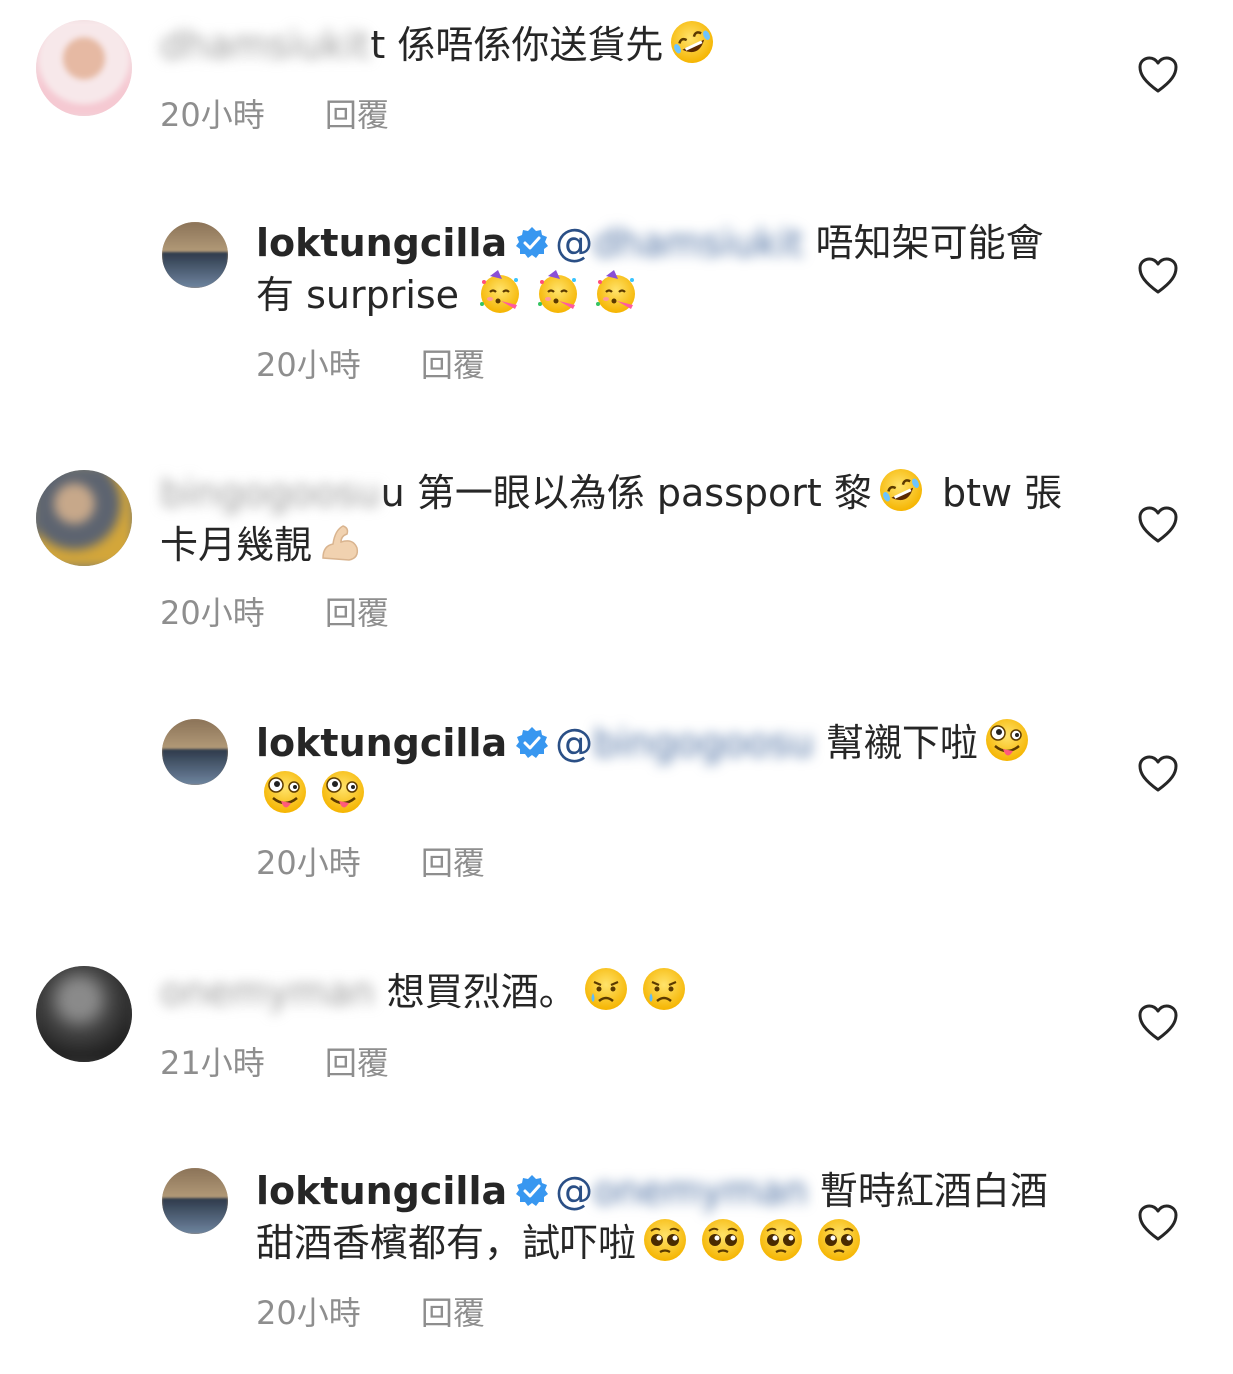  I want to click on comment-body-line2: 有 surprise, so click(364, 295).